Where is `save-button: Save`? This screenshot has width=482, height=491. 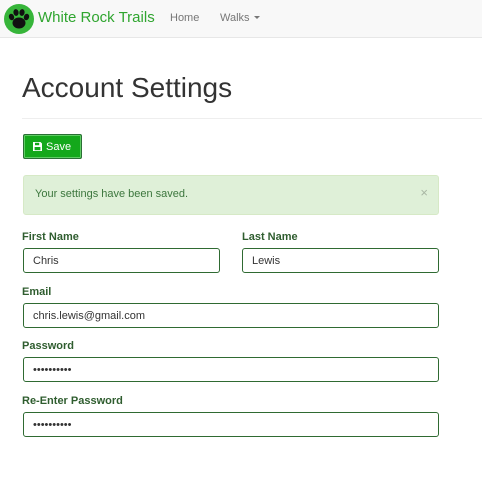
save-button: Save is located at coordinates (52, 146).